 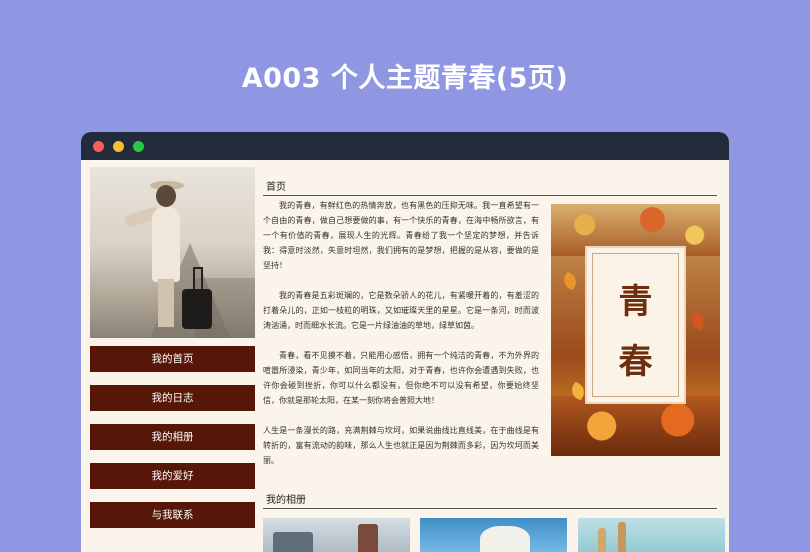 What do you see at coordinates (172, 359) in the screenshot?
I see `nav-item-home: 我的首页` at bounding box center [172, 359].